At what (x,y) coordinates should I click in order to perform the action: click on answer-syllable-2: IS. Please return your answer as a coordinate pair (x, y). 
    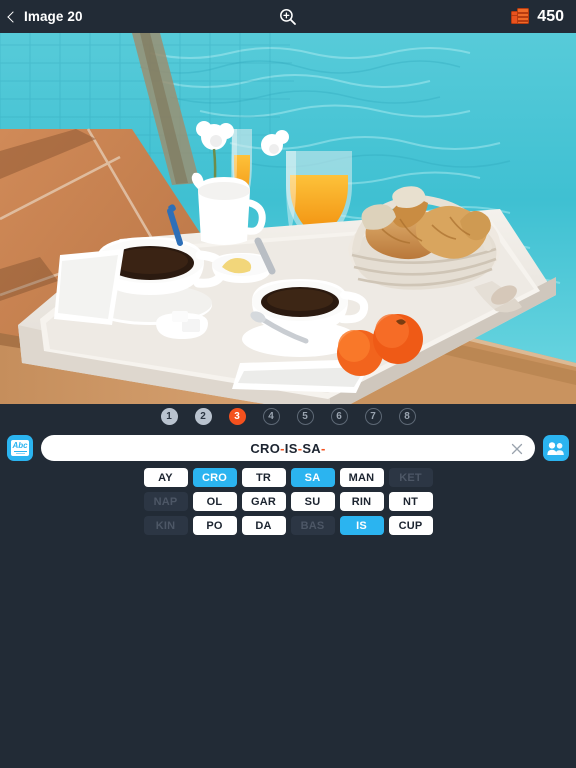
    Looking at the image, I should click on (291, 448).